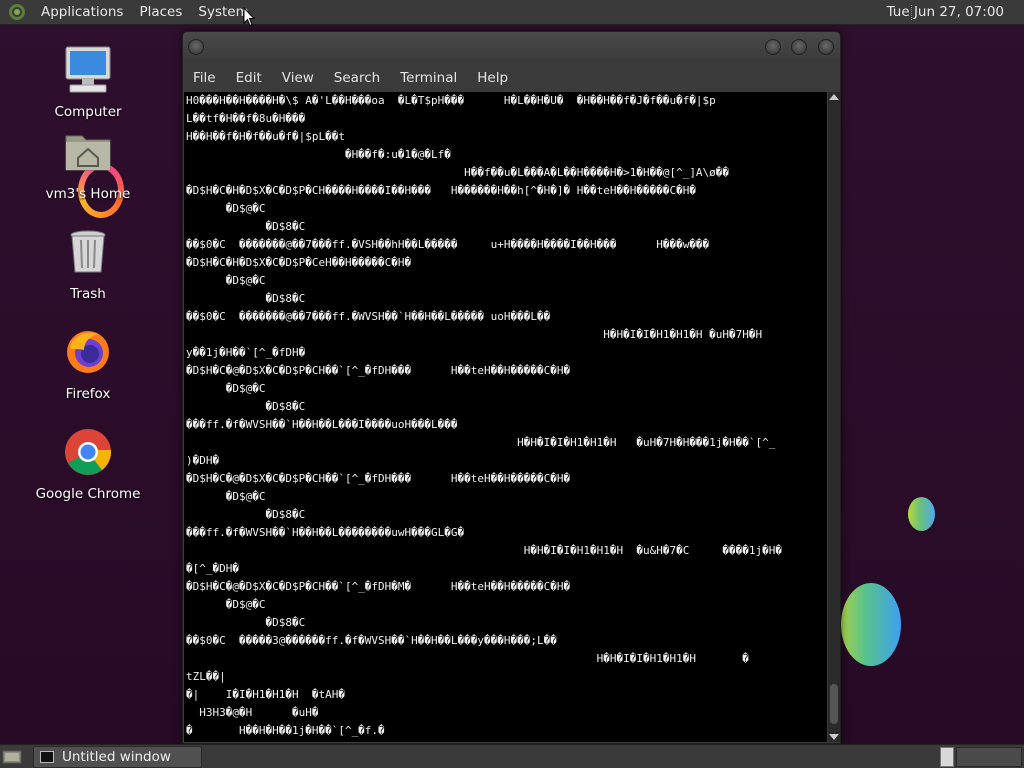  What do you see at coordinates (511, 47) in the screenshot?
I see `window-titlebar` at bounding box center [511, 47].